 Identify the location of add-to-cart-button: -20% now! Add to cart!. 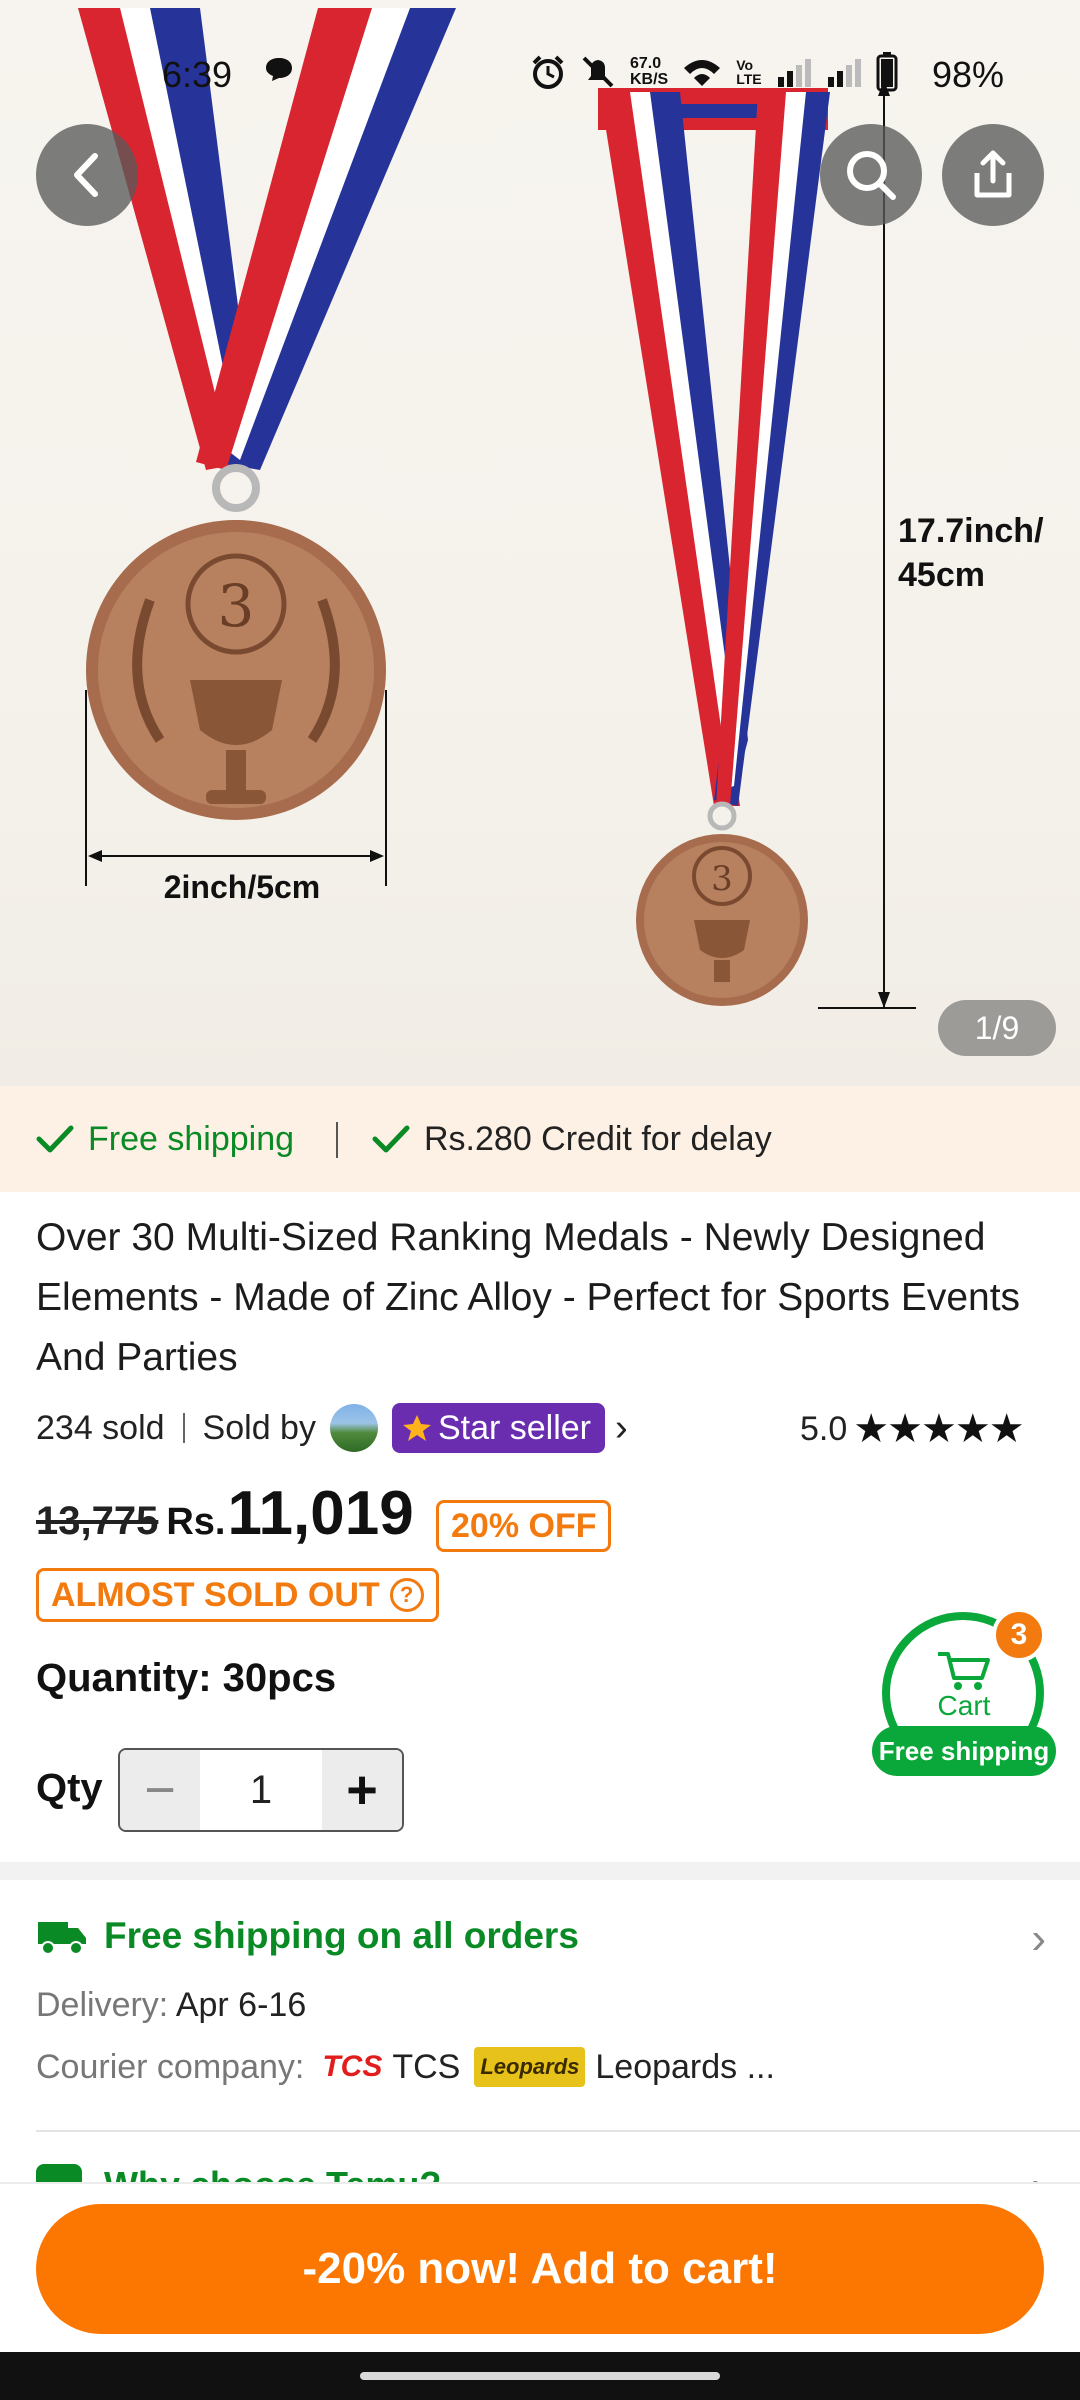
(540, 2269).